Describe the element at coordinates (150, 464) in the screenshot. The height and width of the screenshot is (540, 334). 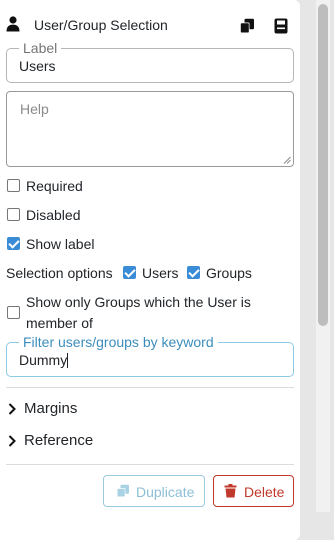
I see `footer-divider` at that location.